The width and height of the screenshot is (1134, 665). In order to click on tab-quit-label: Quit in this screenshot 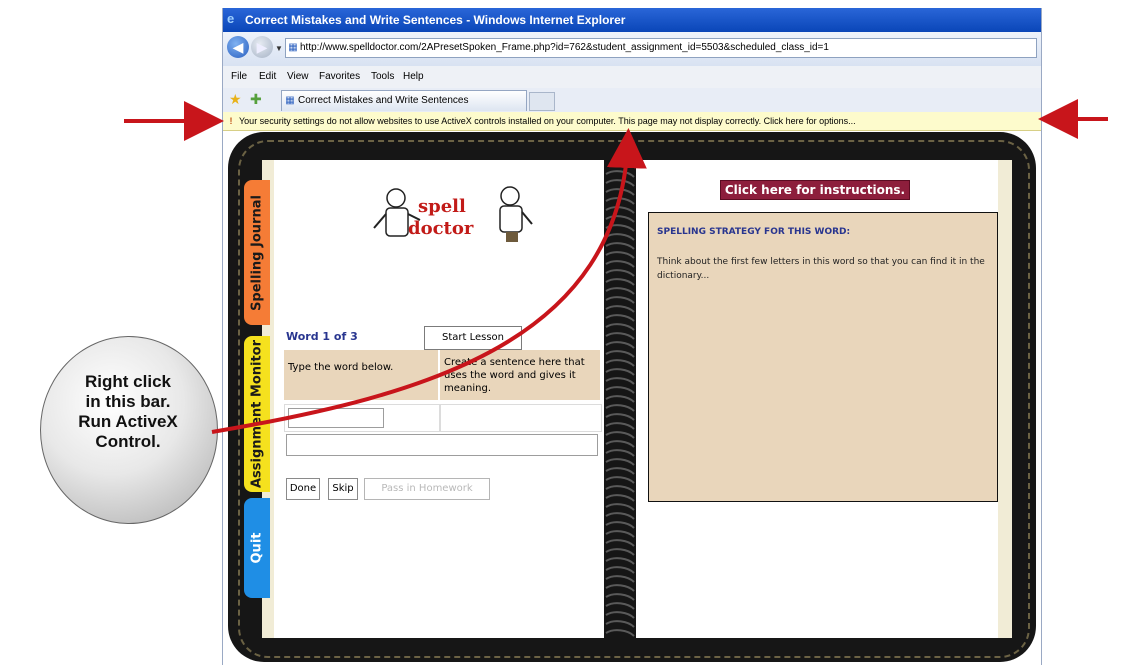, I will do `click(257, 548)`.